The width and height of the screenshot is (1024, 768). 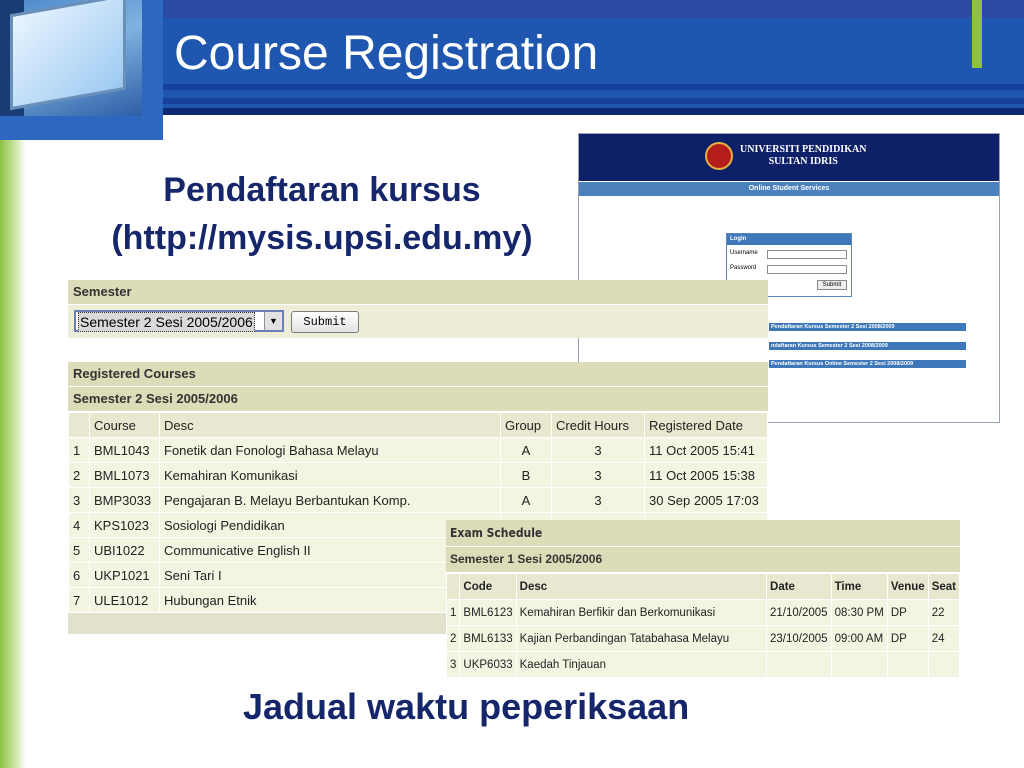 What do you see at coordinates (330, 475) in the screenshot?
I see `course-desc: Kemahiran Komunikasi` at bounding box center [330, 475].